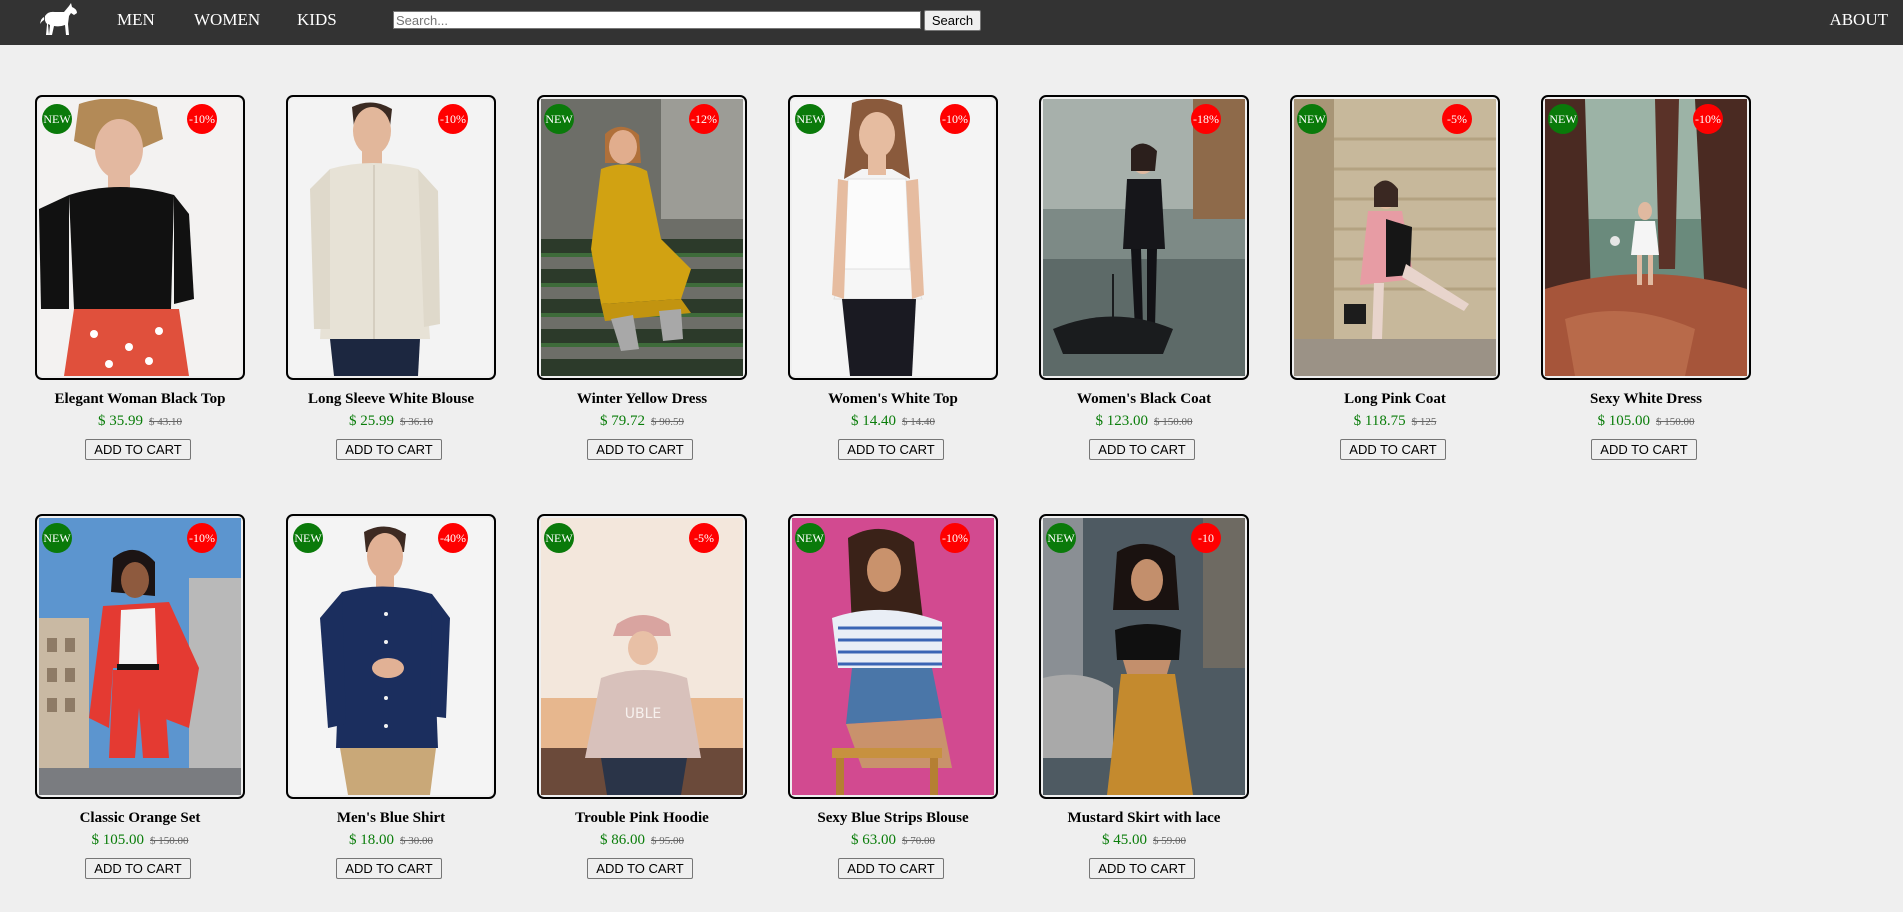  Describe the element at coordinates (140, 399) in the screenshot. I see `product-name: Elegant Woman Black Top` at that location.